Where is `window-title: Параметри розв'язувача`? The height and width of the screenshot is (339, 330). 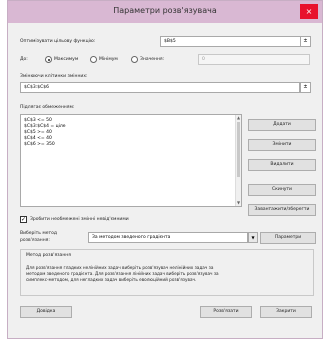
window-title: Параметри розв'язувача is located at coordinates (165, 10).